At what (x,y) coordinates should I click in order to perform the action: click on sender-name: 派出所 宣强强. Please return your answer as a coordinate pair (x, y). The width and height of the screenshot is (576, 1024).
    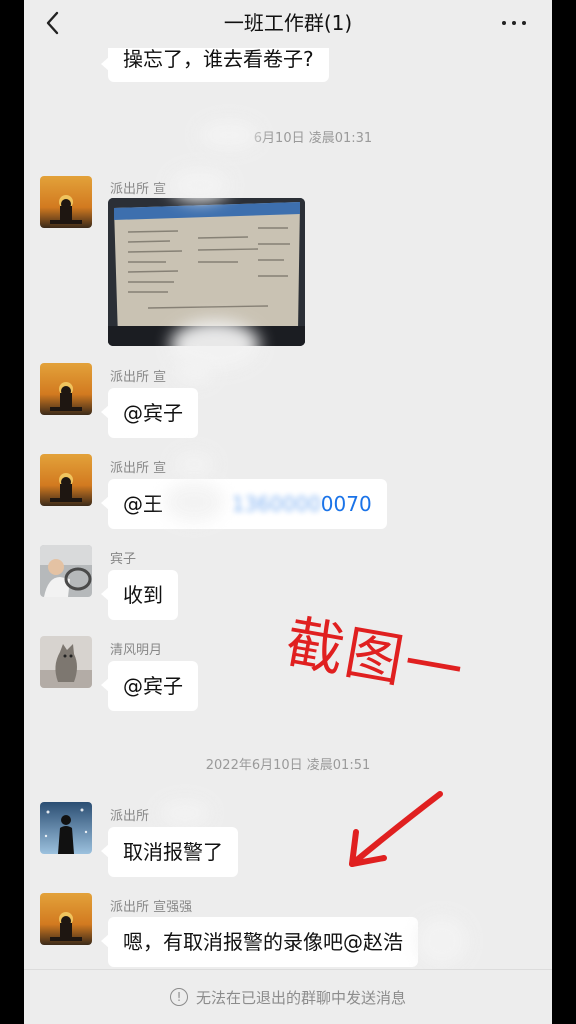
    Looking at the image, I should click on (151, 907).